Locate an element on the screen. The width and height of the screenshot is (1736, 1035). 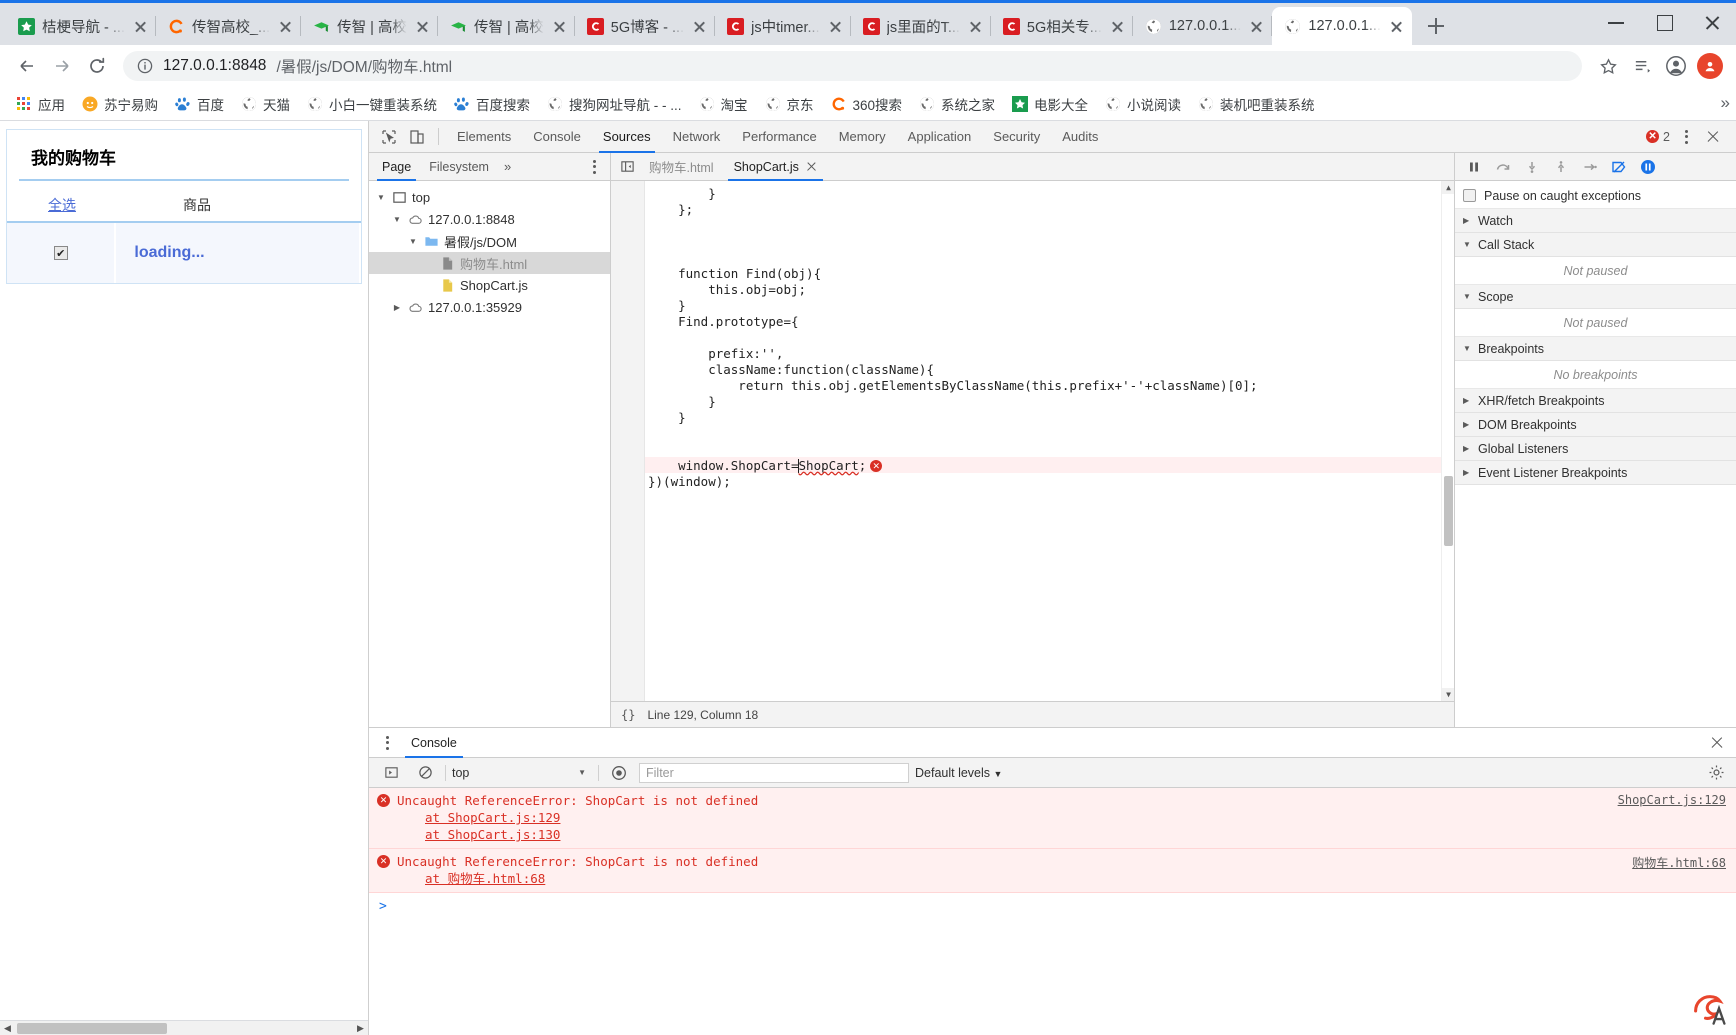
execution-context-icon is located at coordinates (391, 773).